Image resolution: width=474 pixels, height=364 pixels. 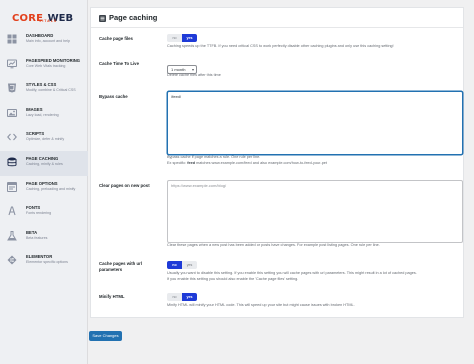 What do you see at coordinates (105, 336) in the screenshot?
I see `save-changes-button: Save Changes` at bounding box center [105, 336].